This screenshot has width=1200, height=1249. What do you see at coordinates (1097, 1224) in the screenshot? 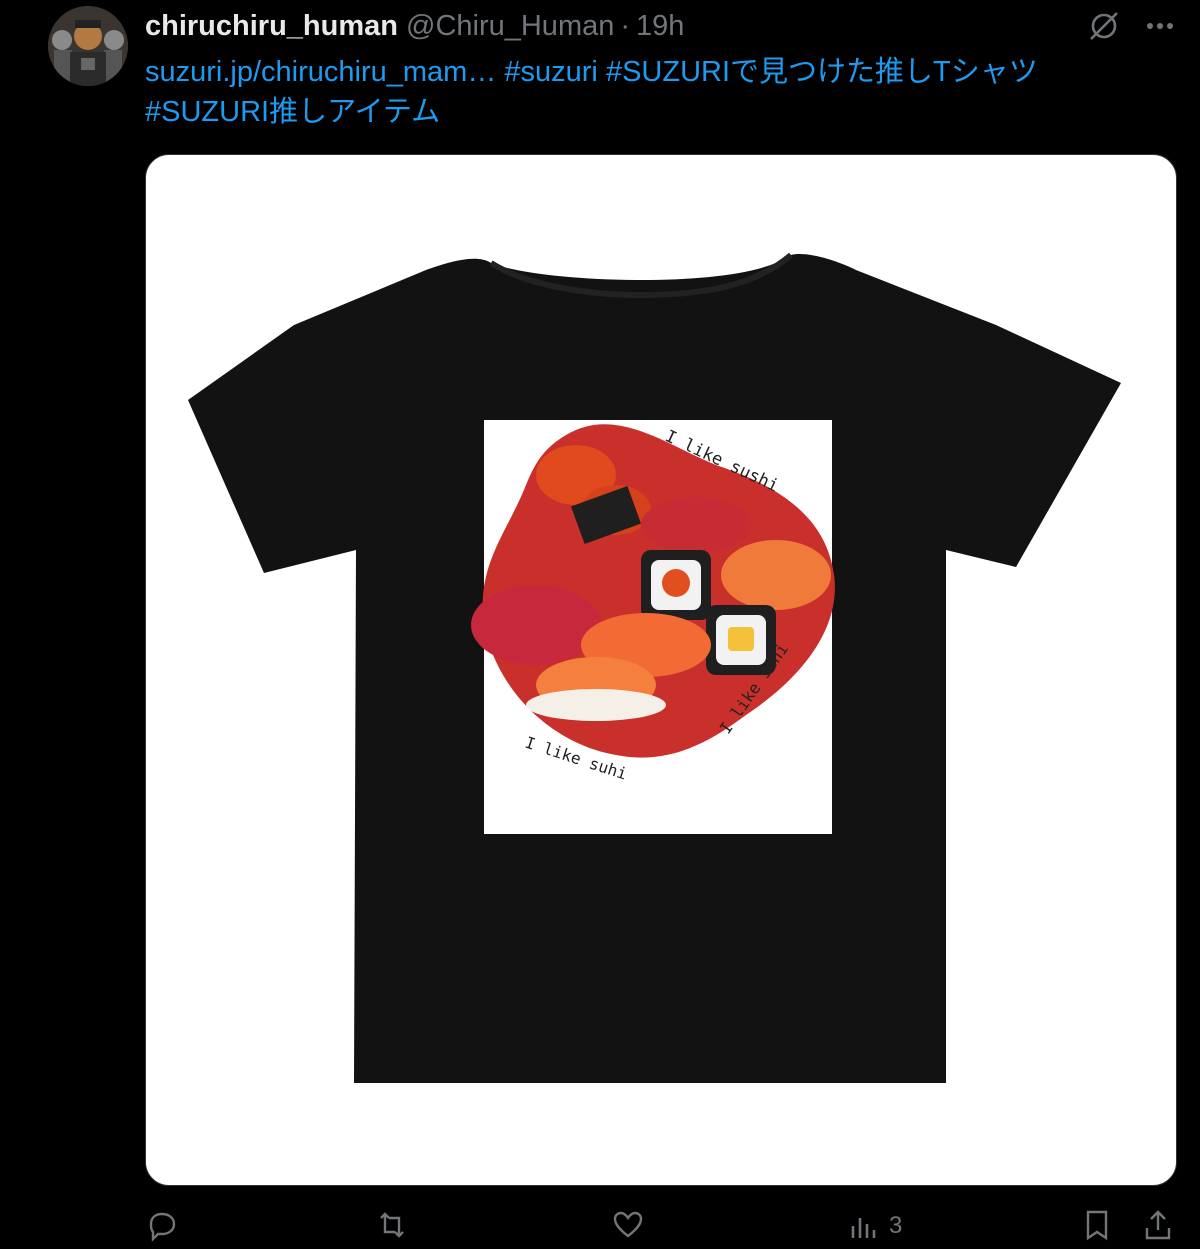
I see `bookmark-button` at bounding box center [1097, 1224].